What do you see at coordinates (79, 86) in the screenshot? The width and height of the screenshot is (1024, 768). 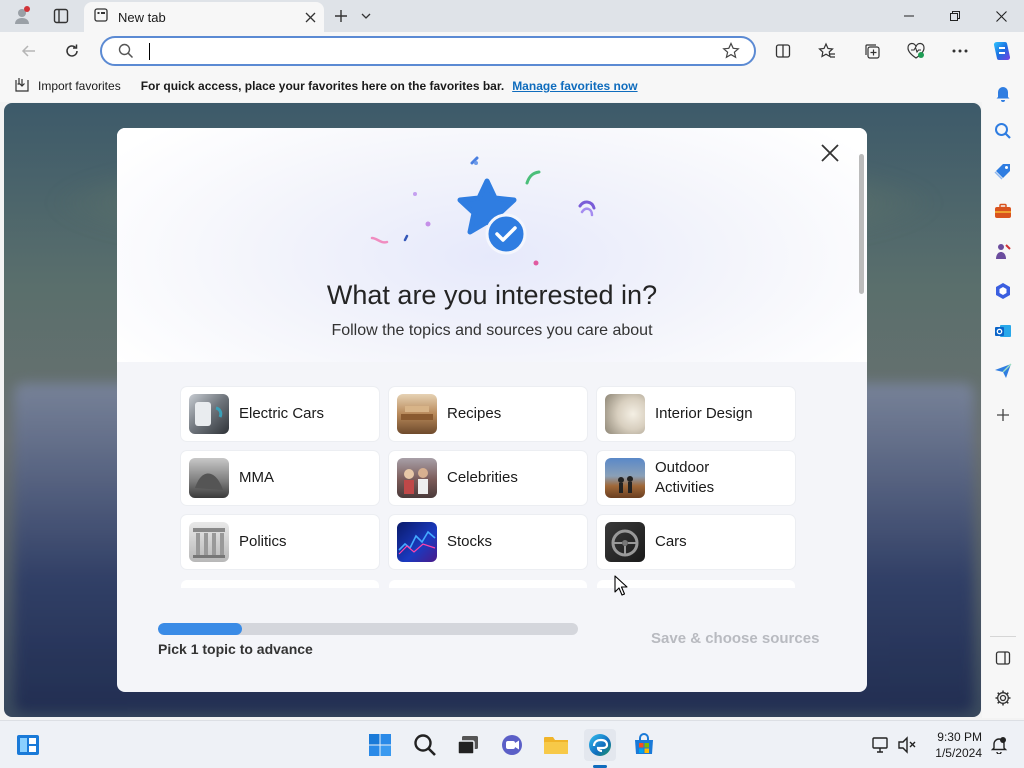 I see `import-favorites-label: Import favorites` at bounding box center [79, 86].